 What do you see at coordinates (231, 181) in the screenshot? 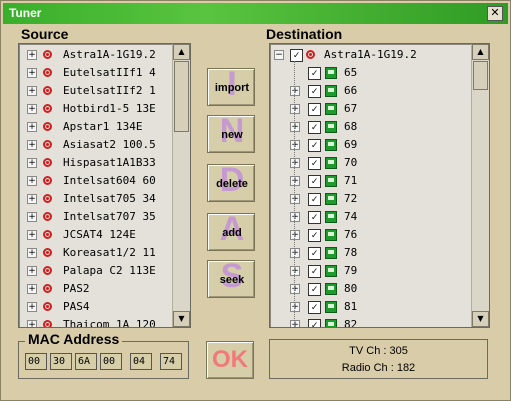
I see `delete-button: D delete` at bounding box center [231, 181].